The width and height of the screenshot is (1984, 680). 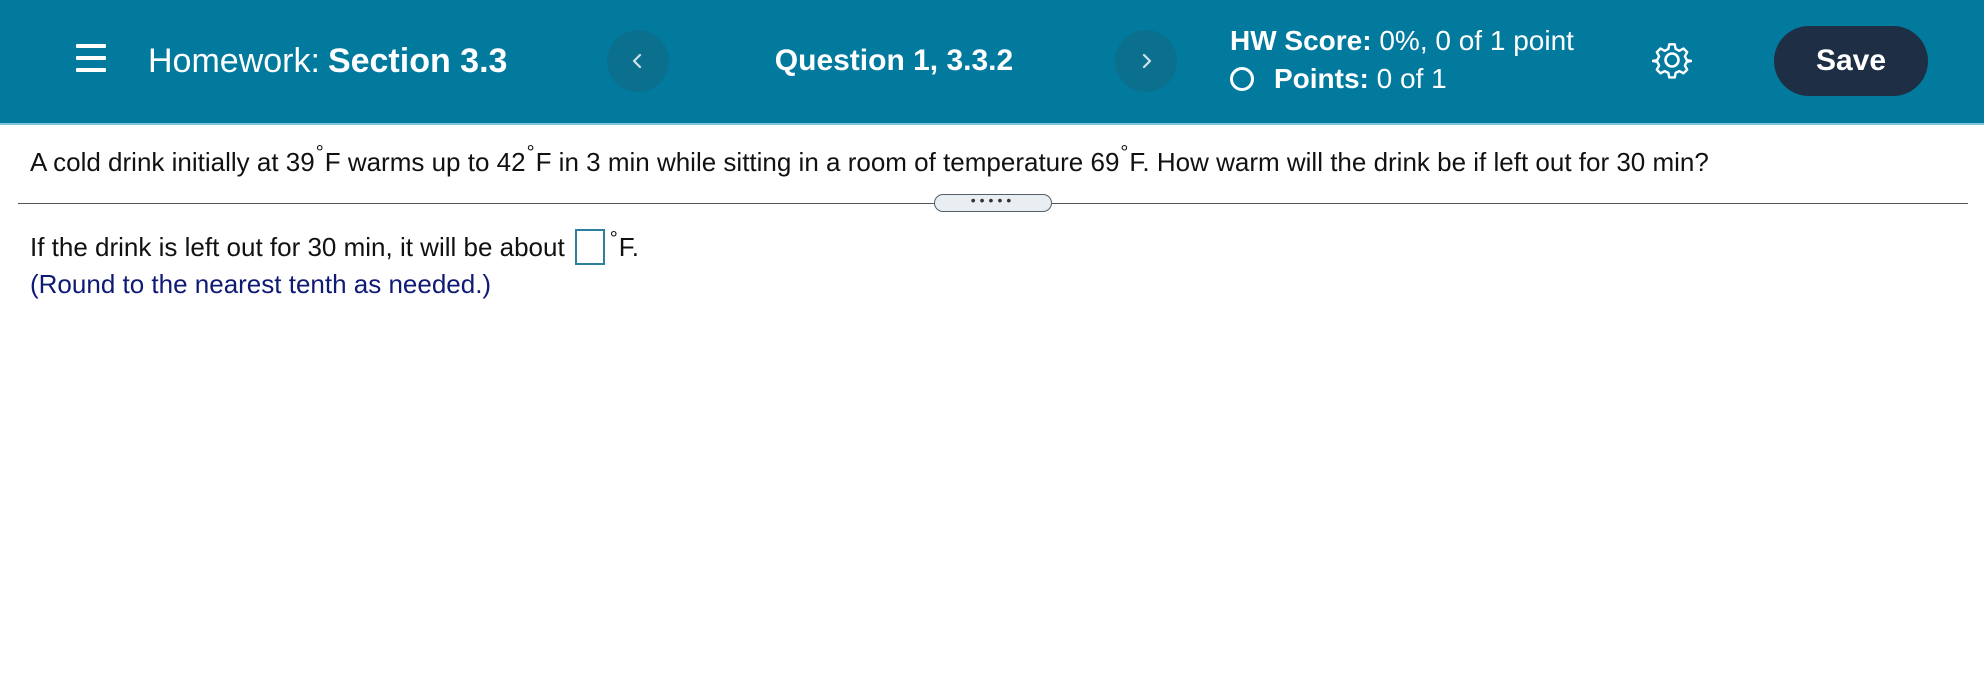 I want to click on settings-button, so click(x=1672, y=60).